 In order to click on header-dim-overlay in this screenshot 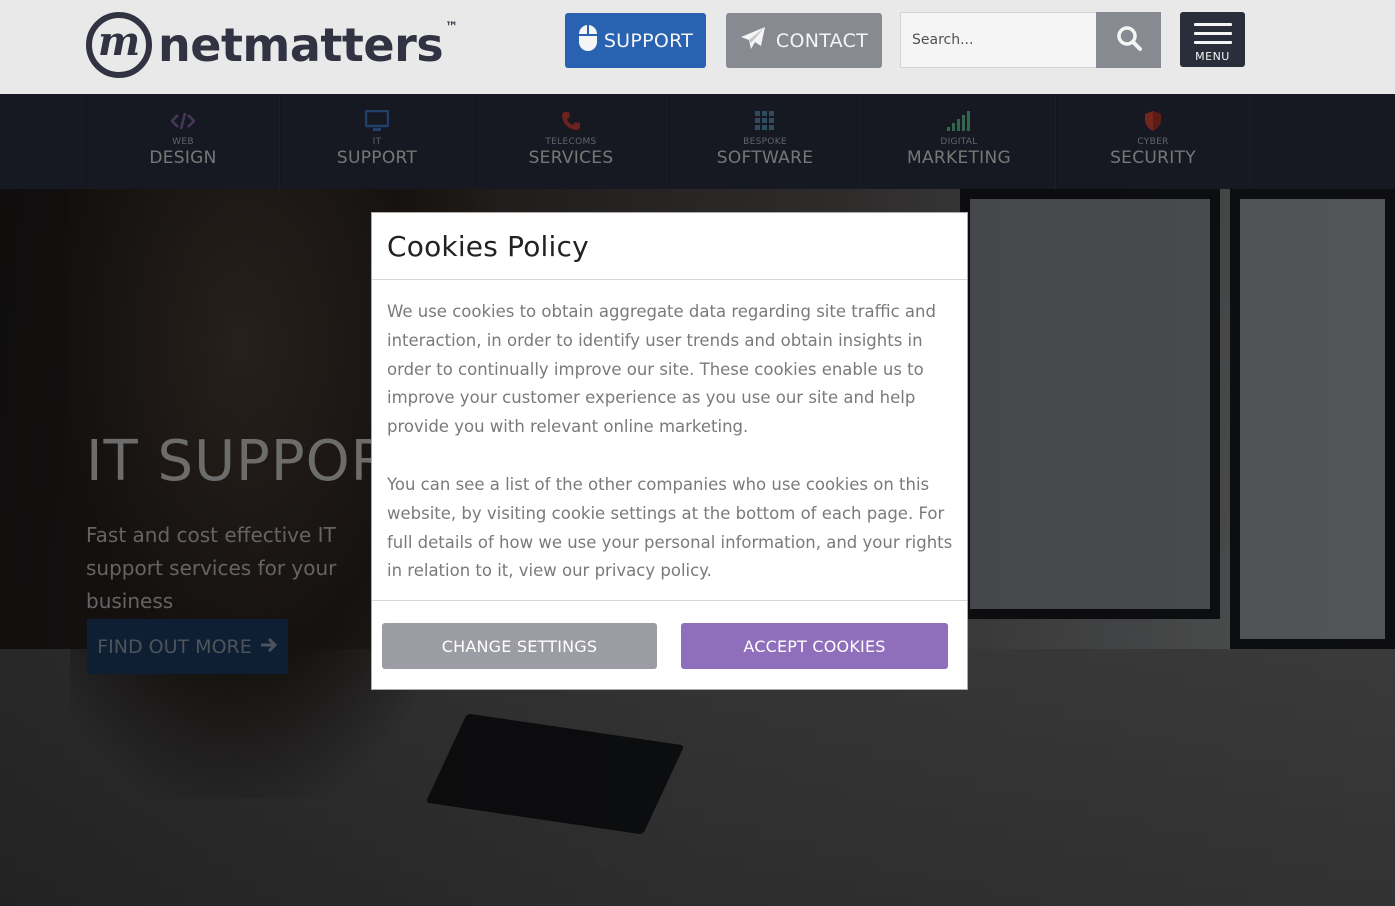, I will do `click(697, 47)`.